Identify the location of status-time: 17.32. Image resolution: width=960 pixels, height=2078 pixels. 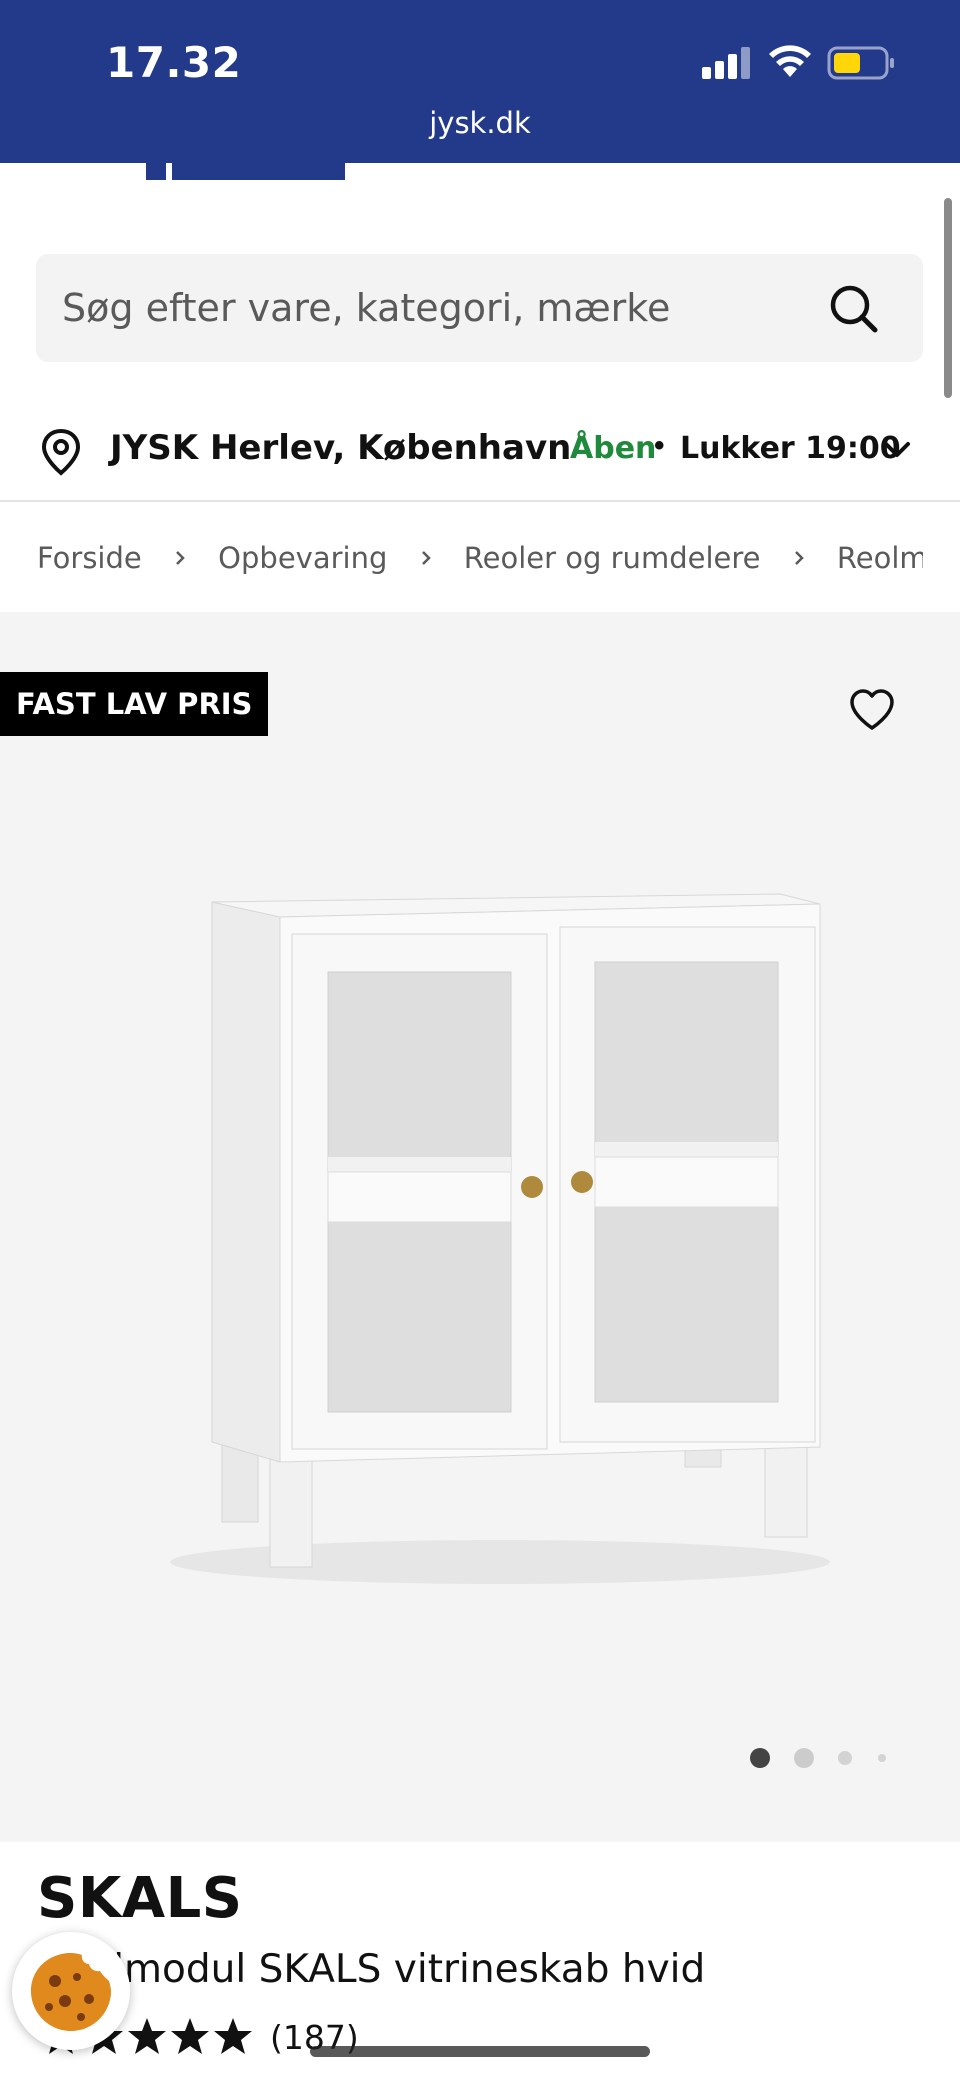
(174, 62).